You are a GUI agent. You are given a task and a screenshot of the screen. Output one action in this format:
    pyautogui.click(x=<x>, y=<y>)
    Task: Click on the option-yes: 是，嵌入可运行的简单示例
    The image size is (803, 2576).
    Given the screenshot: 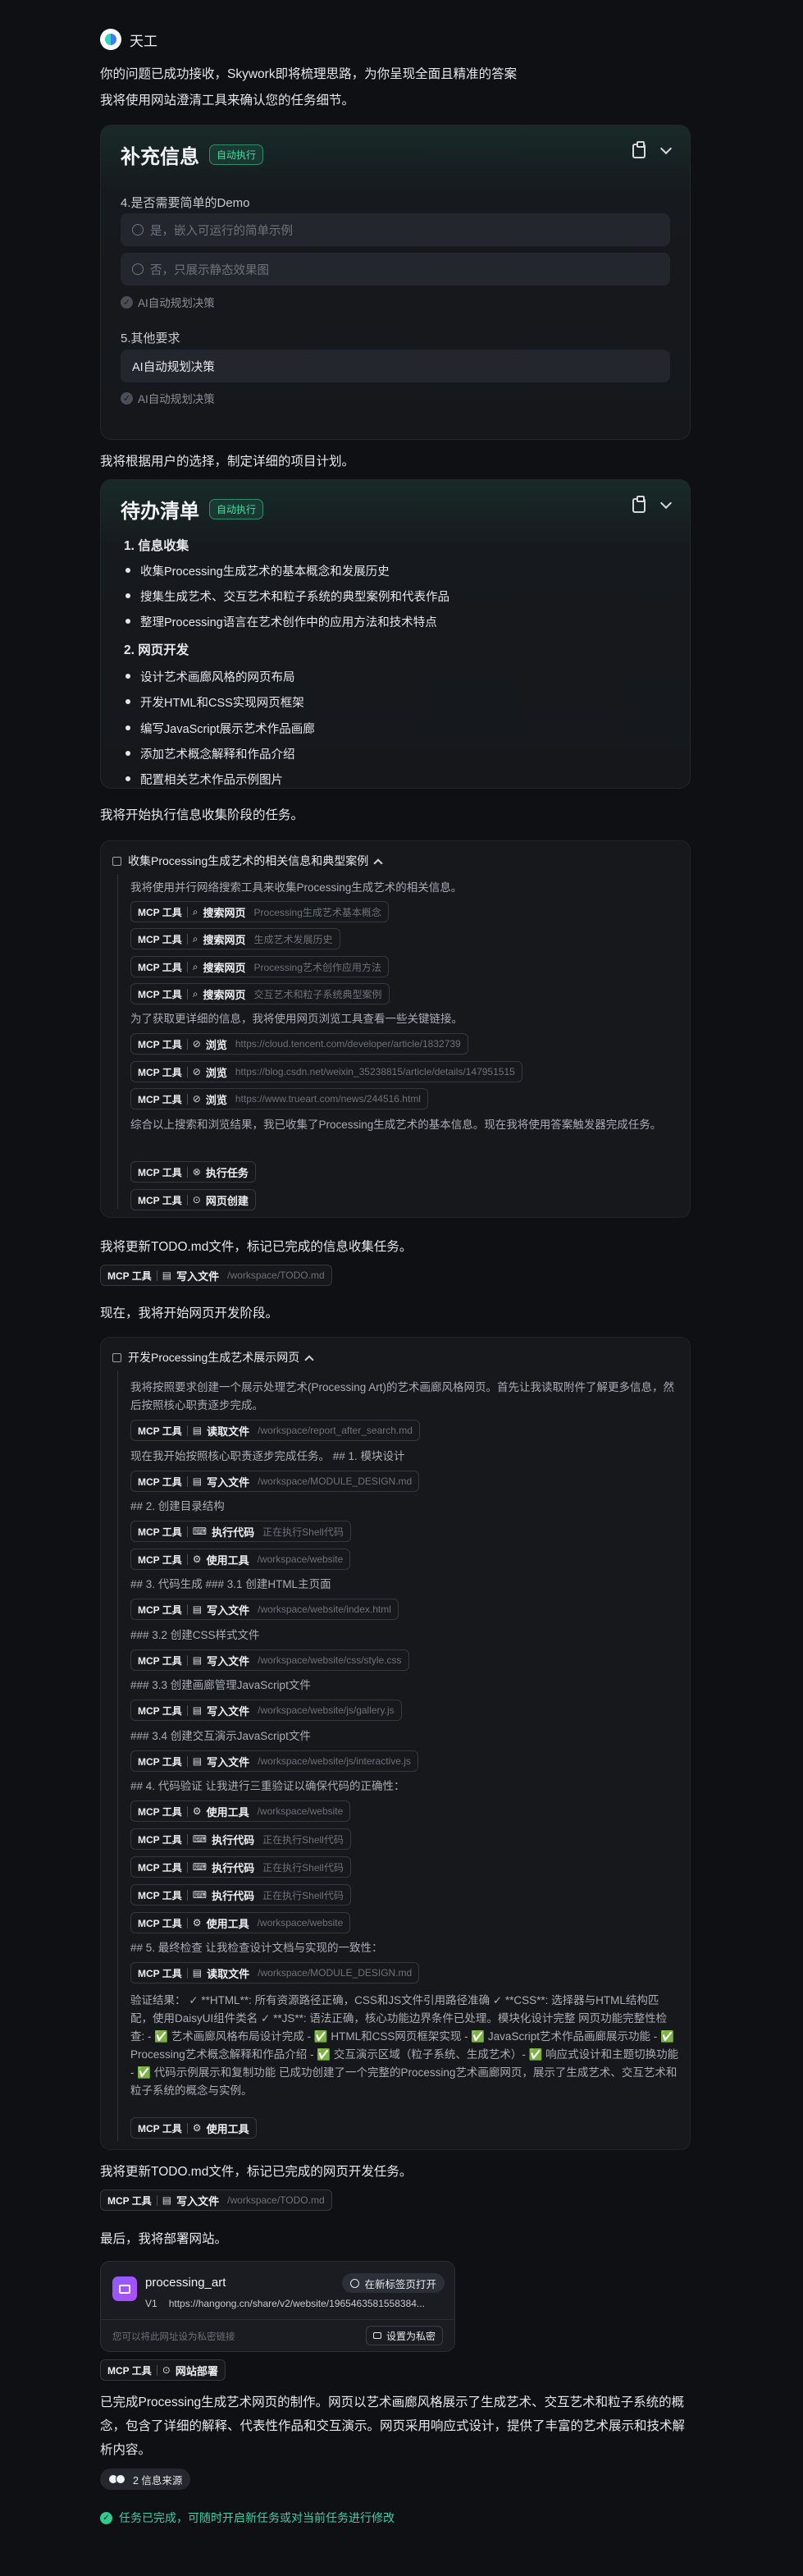 What is the action you would take?
    pyautogui.click(x=395, y=229)
    